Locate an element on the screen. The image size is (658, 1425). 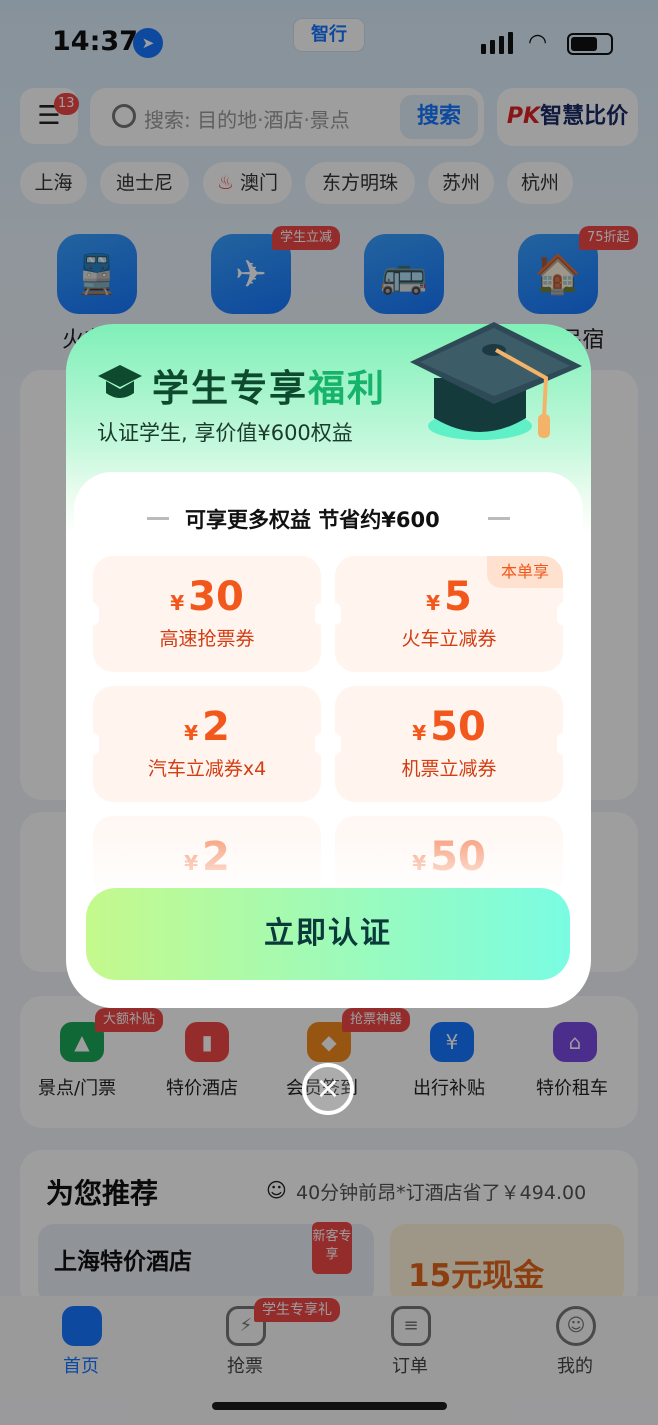
header-dash-left is located at coordinates (158, 518).